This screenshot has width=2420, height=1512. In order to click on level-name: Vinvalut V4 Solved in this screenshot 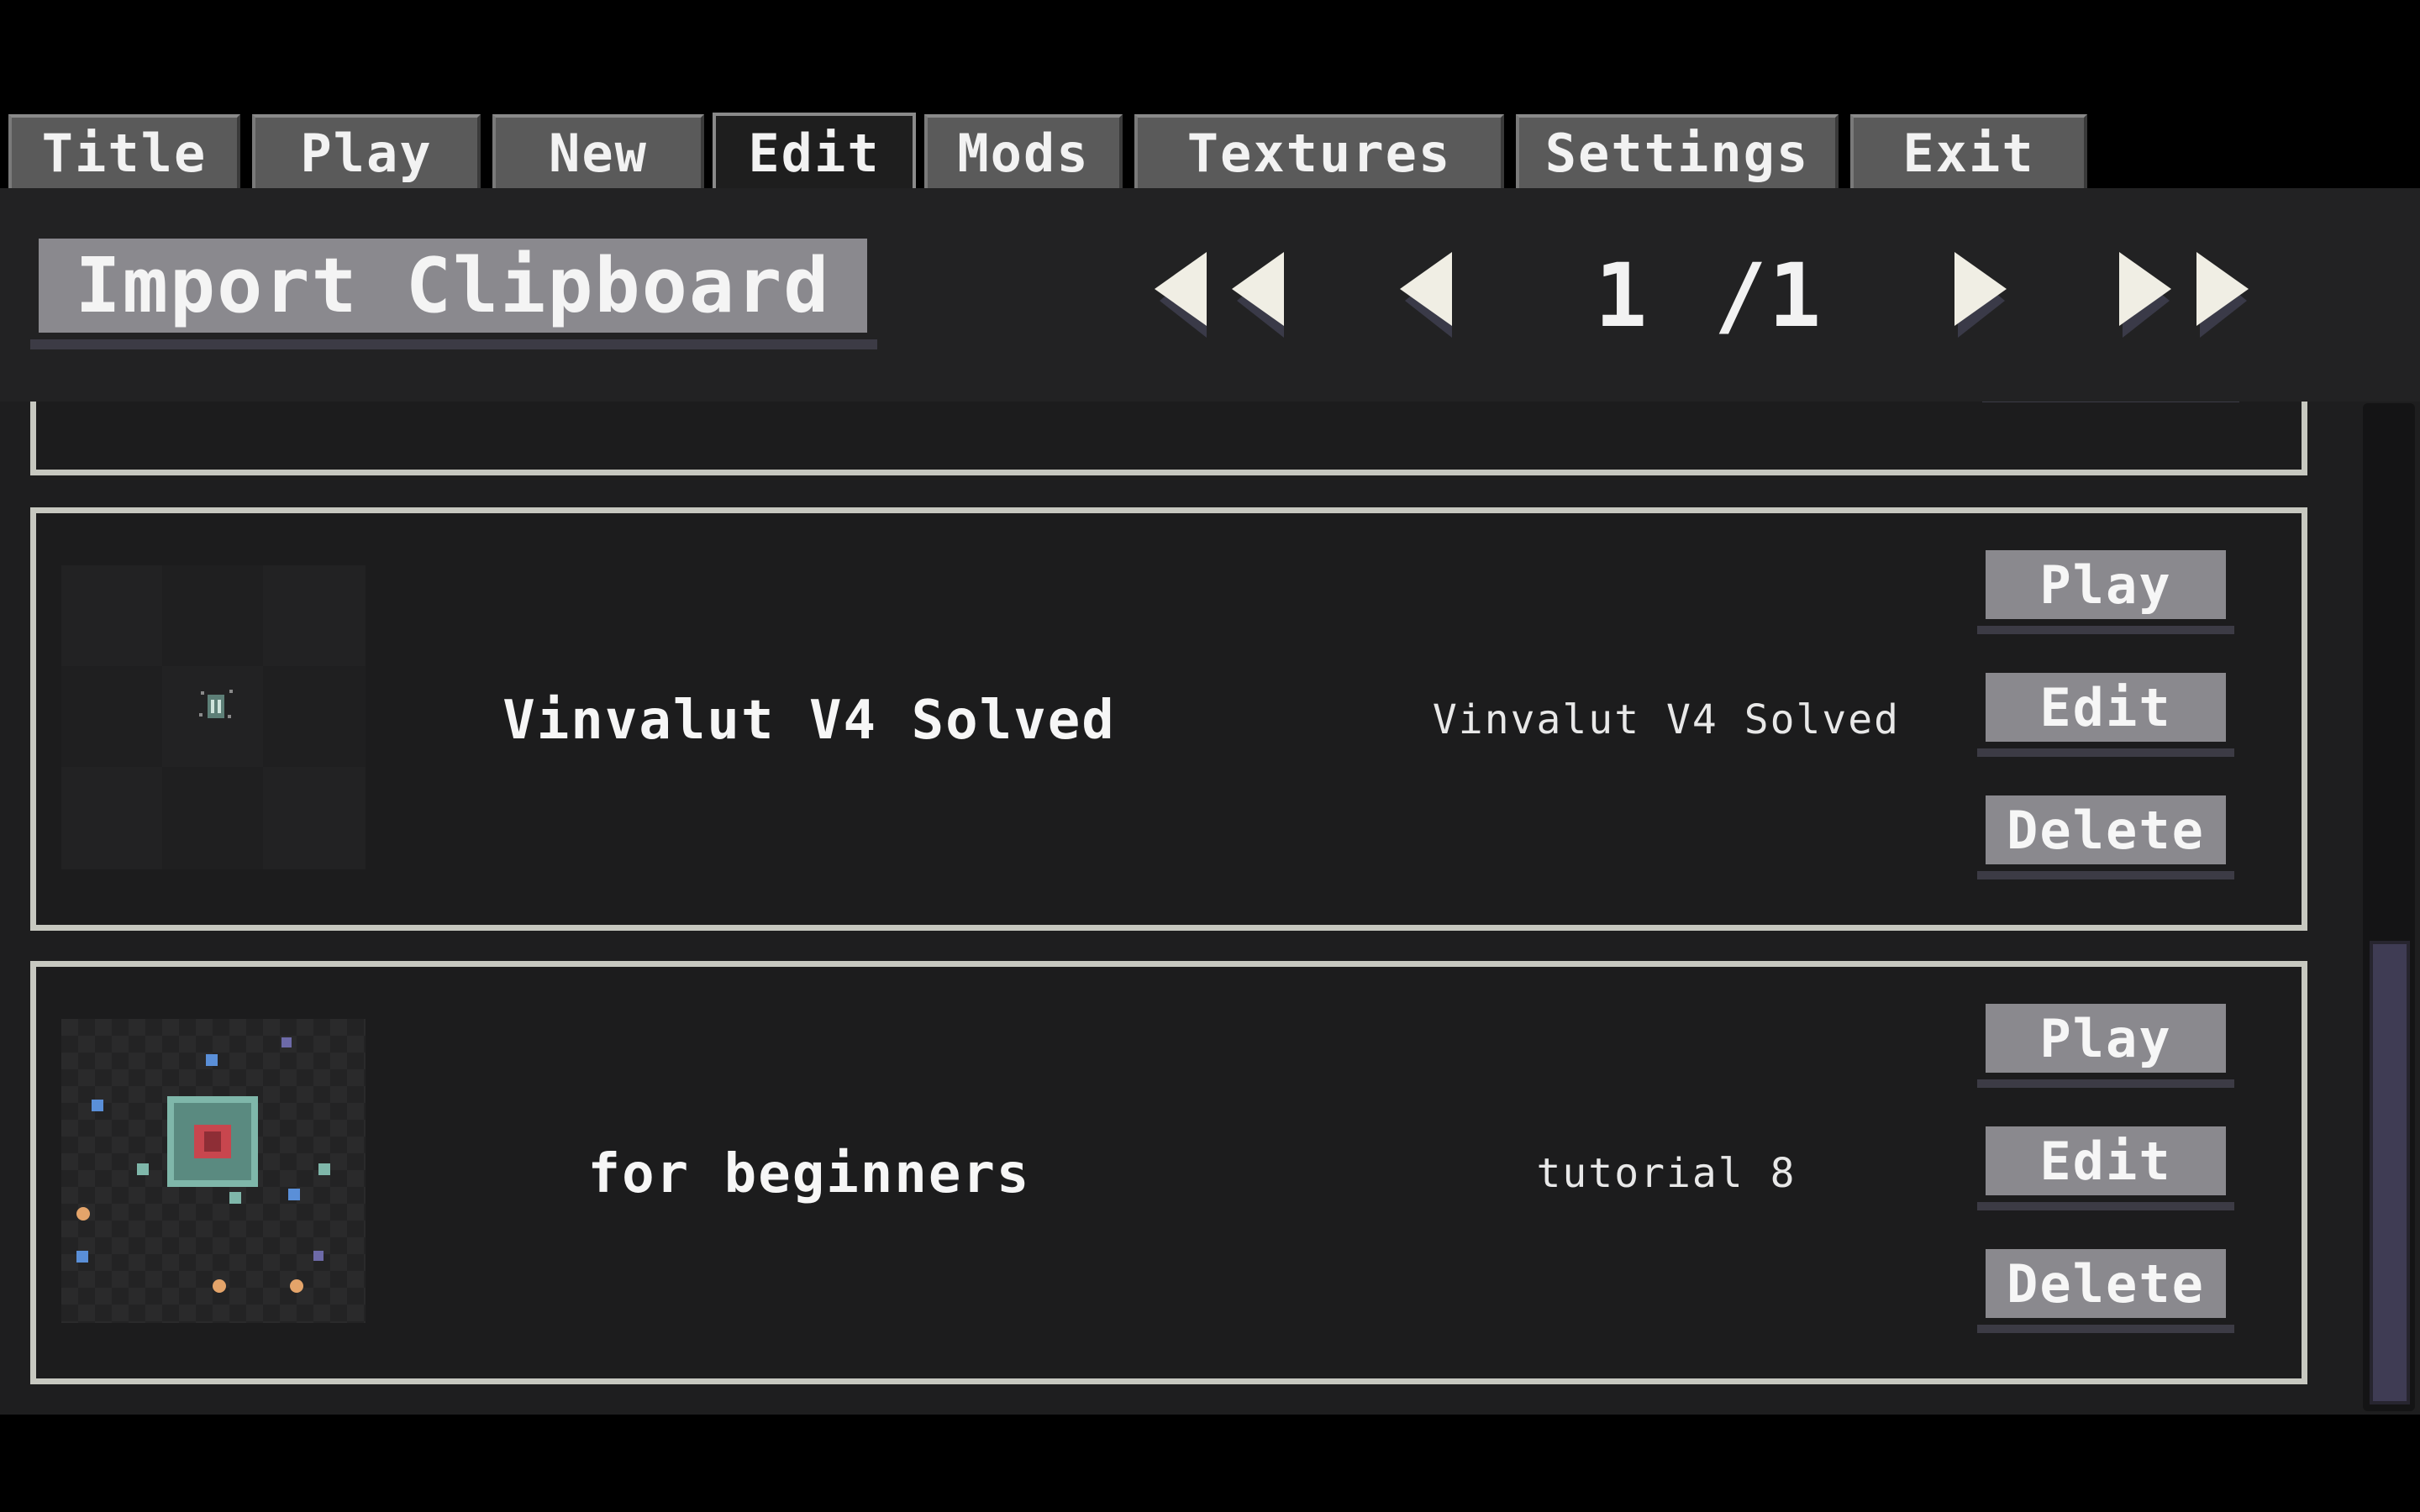, I will do `click(809, 721)`.